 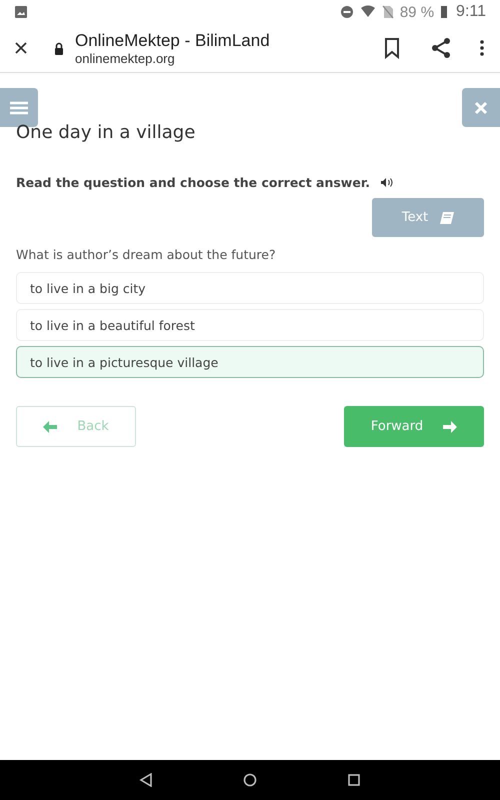 I want to click on home-nav-icon, so click(x=250, y=780).